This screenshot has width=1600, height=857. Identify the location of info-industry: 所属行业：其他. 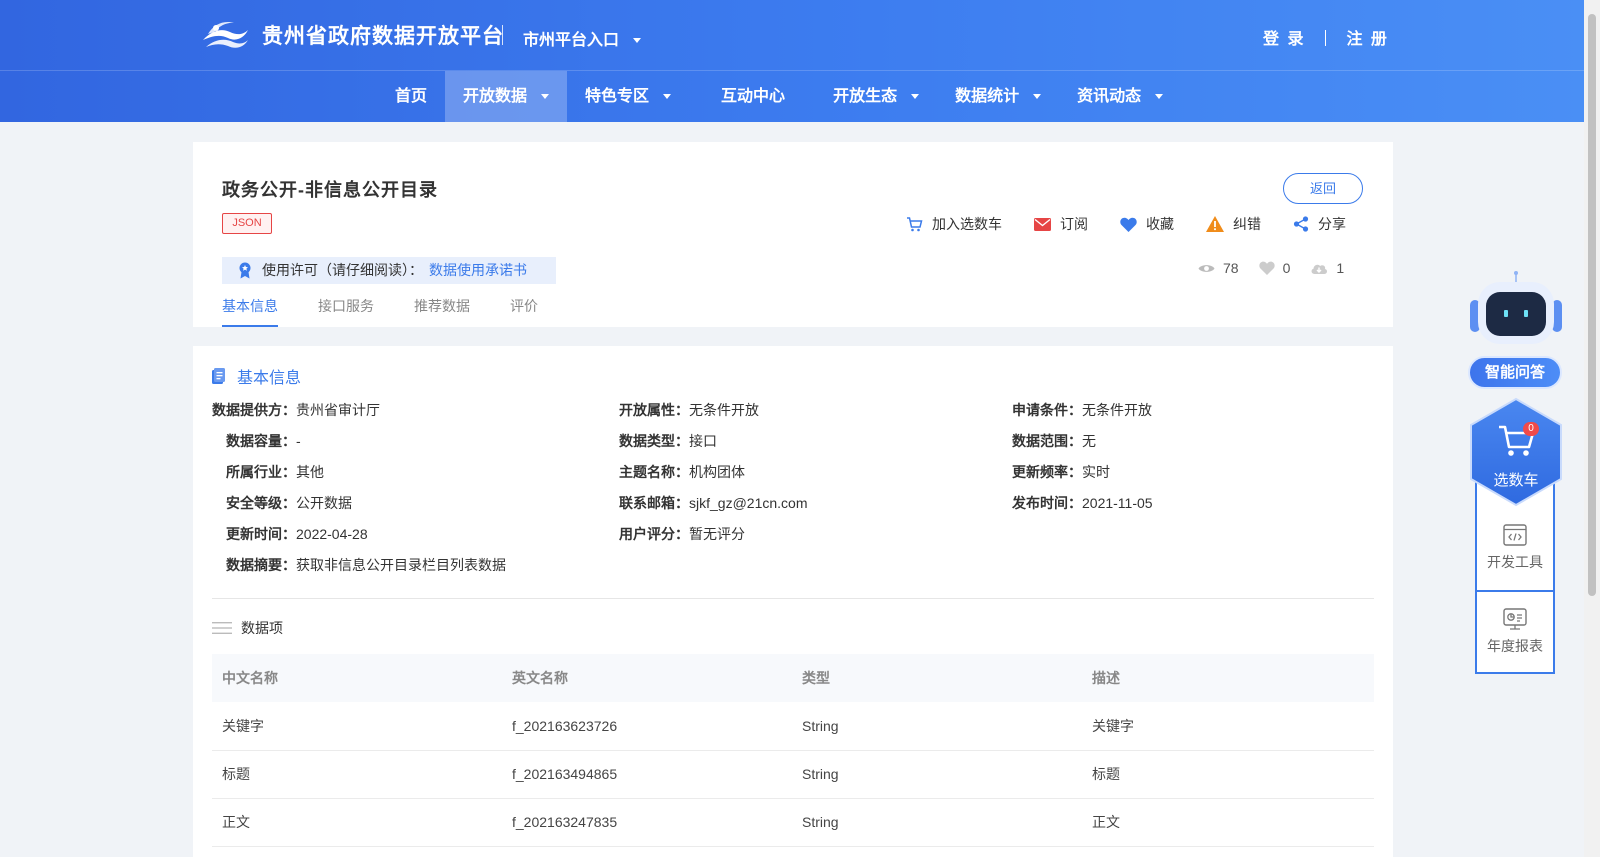
(275, 472).